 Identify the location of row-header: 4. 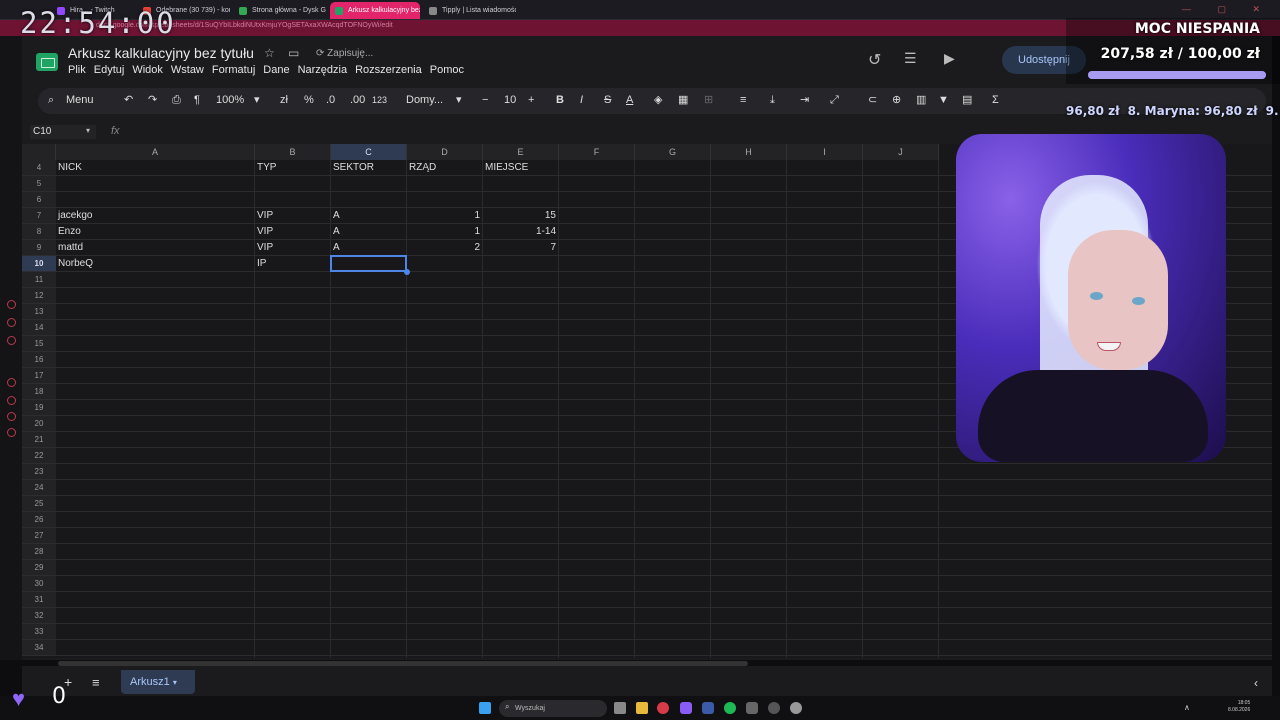
(39, 168).